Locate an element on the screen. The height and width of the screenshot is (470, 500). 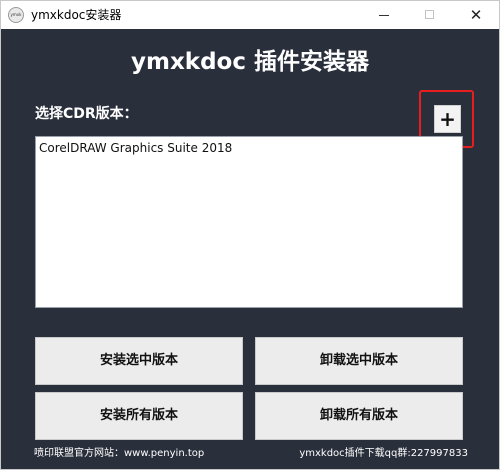
title-bar: ymxk ymxkdoc安装器 ✕ is located at coordinates (250, 15).